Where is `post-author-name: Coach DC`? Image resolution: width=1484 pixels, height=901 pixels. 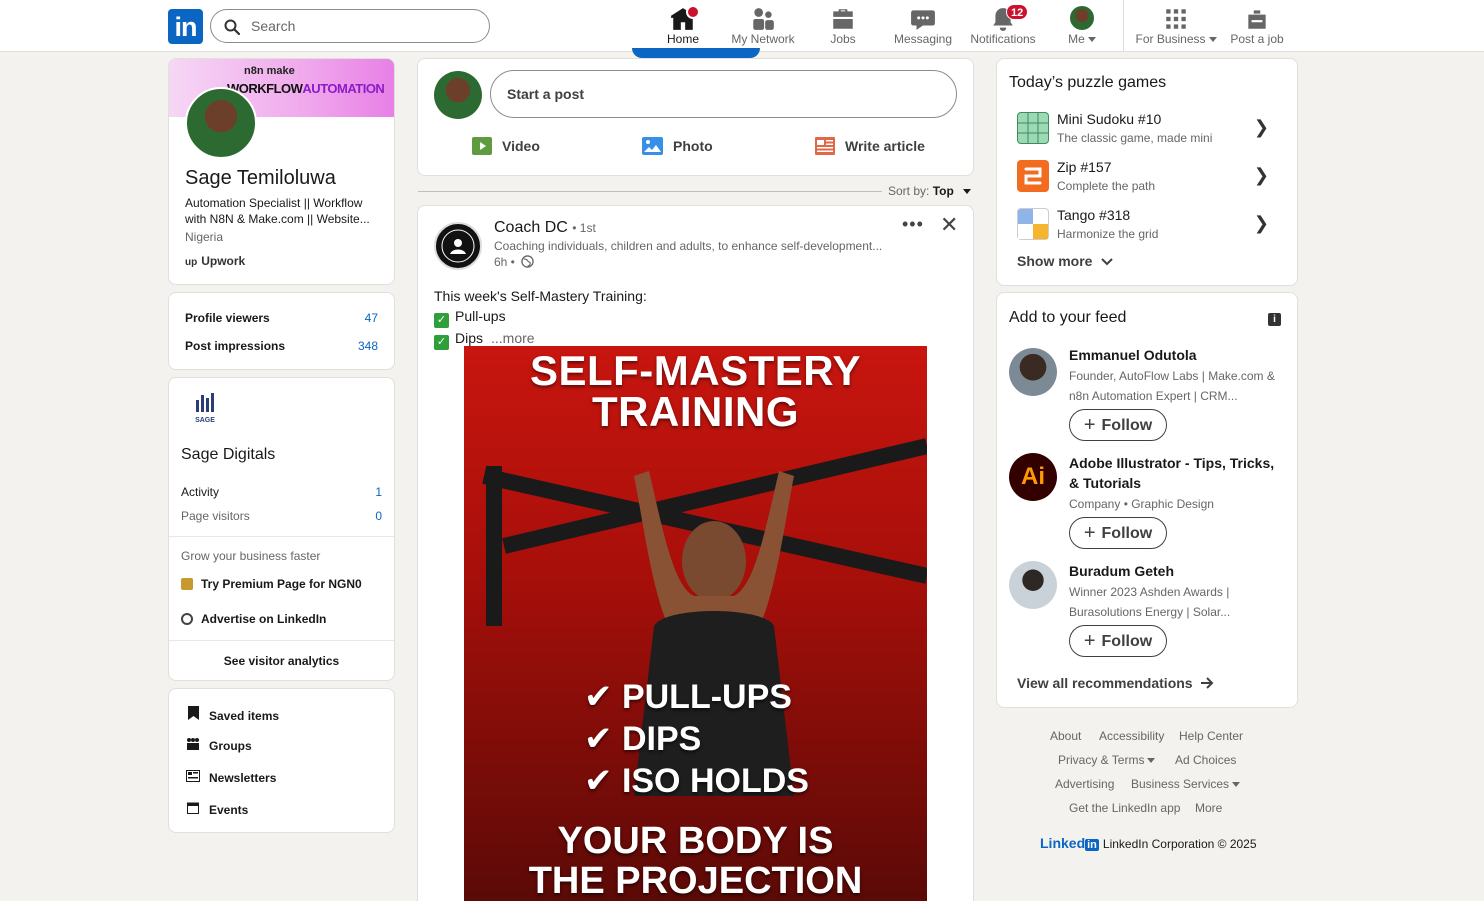
post-author-name: Coach DC is located at coordinates (531, 227).